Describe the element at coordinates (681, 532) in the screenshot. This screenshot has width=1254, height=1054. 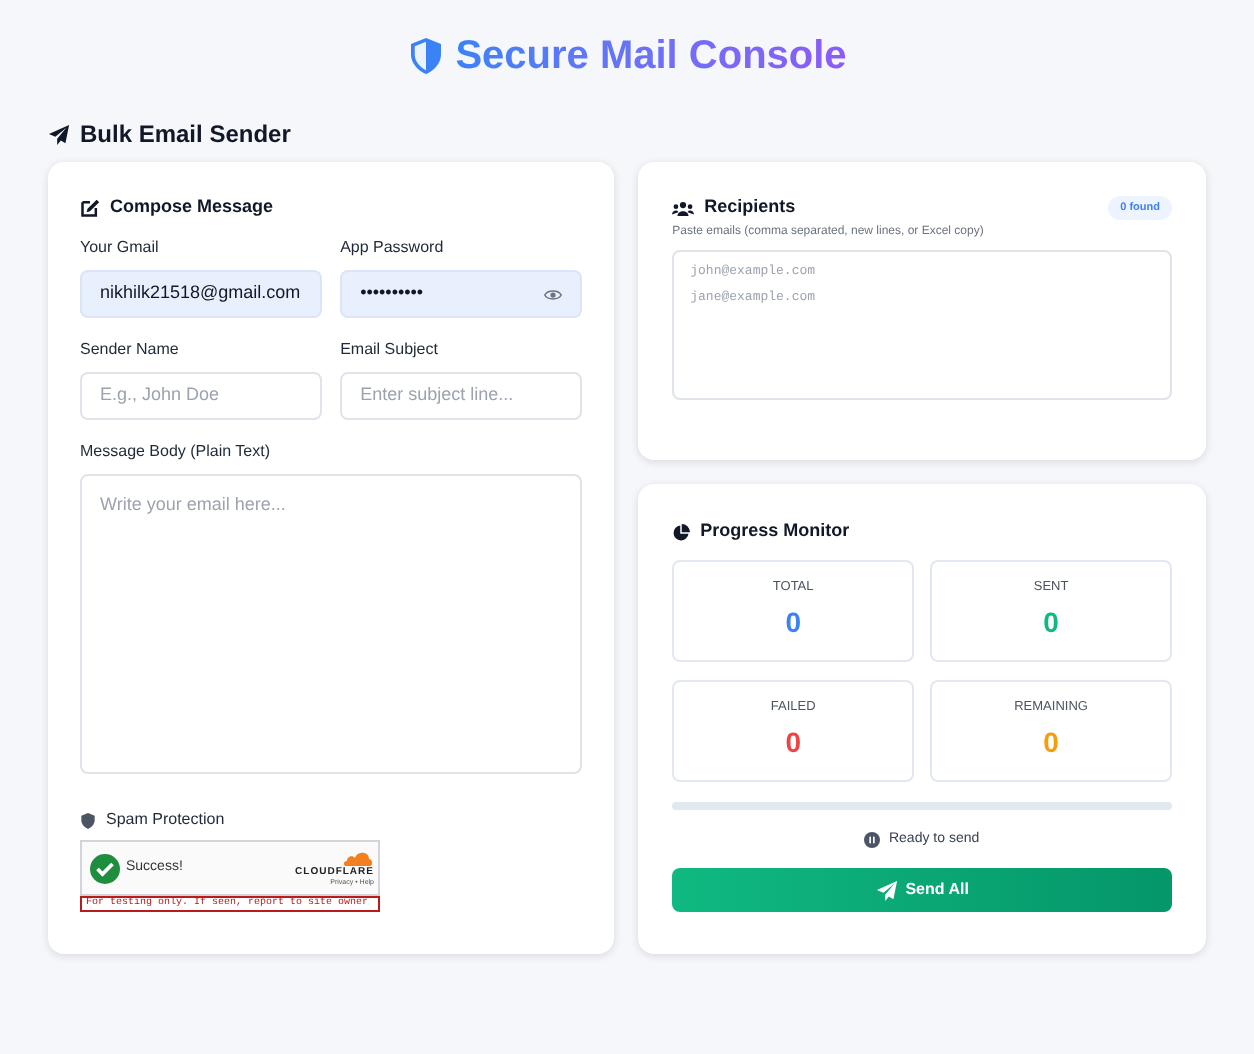
I see `pie-chart-icon` at that location.